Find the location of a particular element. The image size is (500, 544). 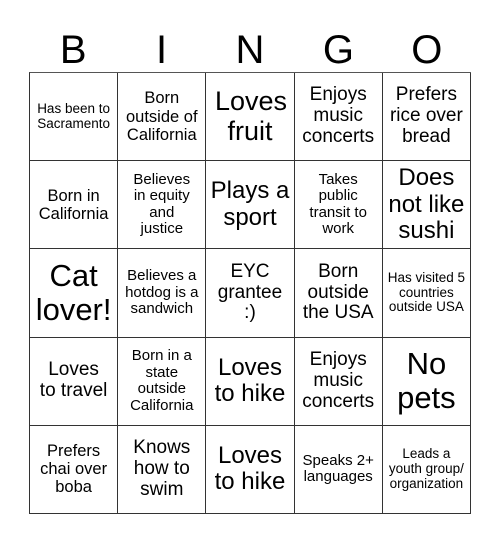

cell-text: Believes in equity and justice is located at coordinates (162, 204).